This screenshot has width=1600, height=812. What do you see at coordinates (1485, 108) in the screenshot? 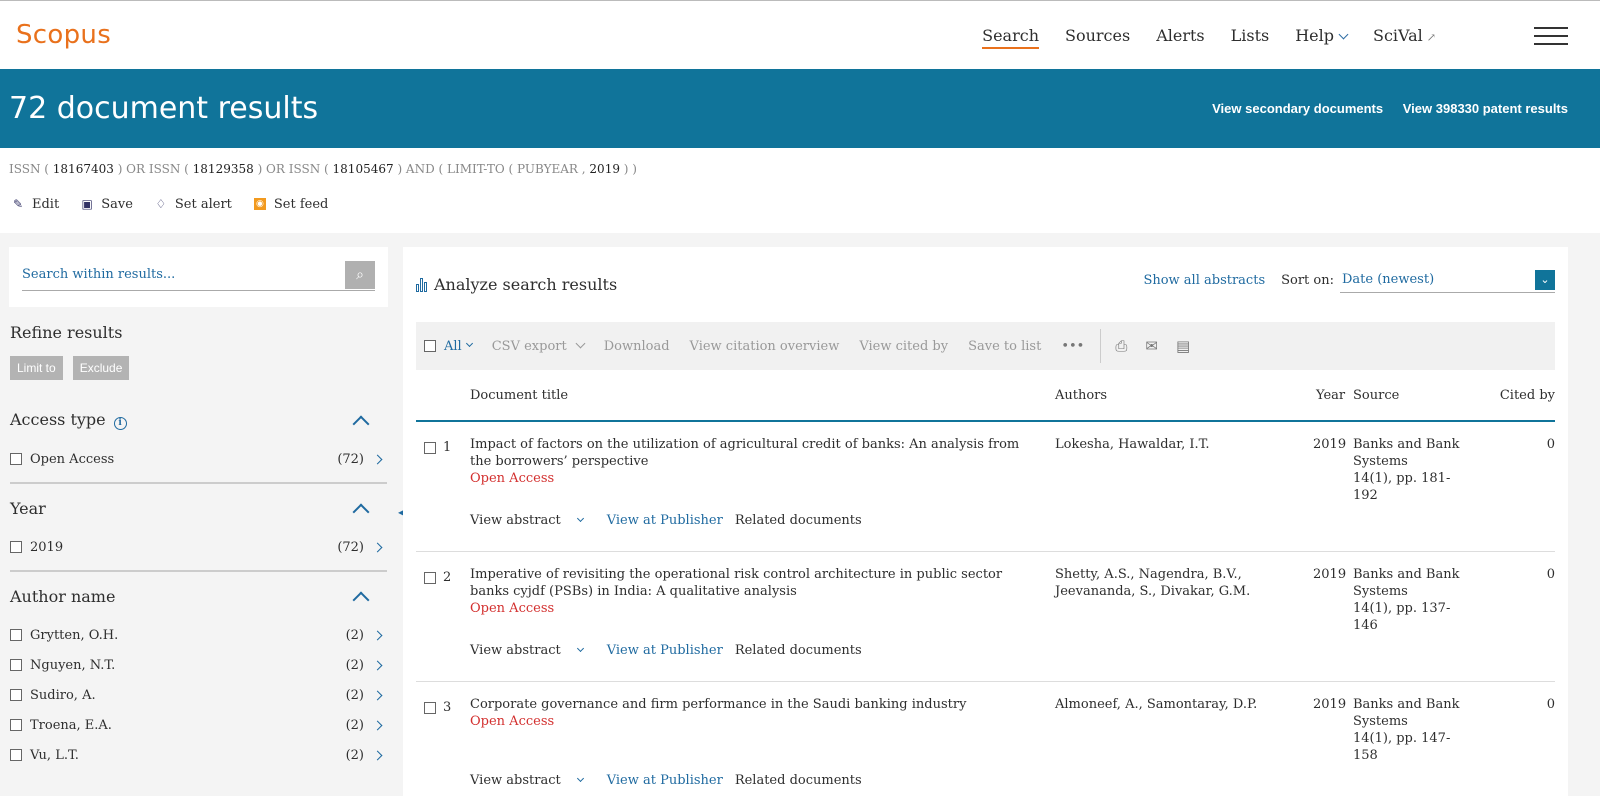
I see `view-patent-link: View 398330 patent results` at bounding box center [1485, 108].